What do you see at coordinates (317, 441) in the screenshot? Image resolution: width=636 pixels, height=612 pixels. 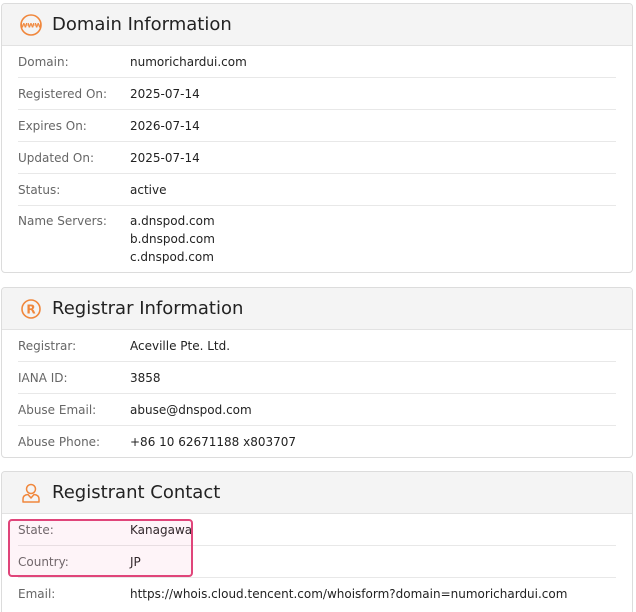 I see `info-row-abuse-phone: Abuse Phone: +86 10 62671188 x803707` at bounding box center [317, 441].